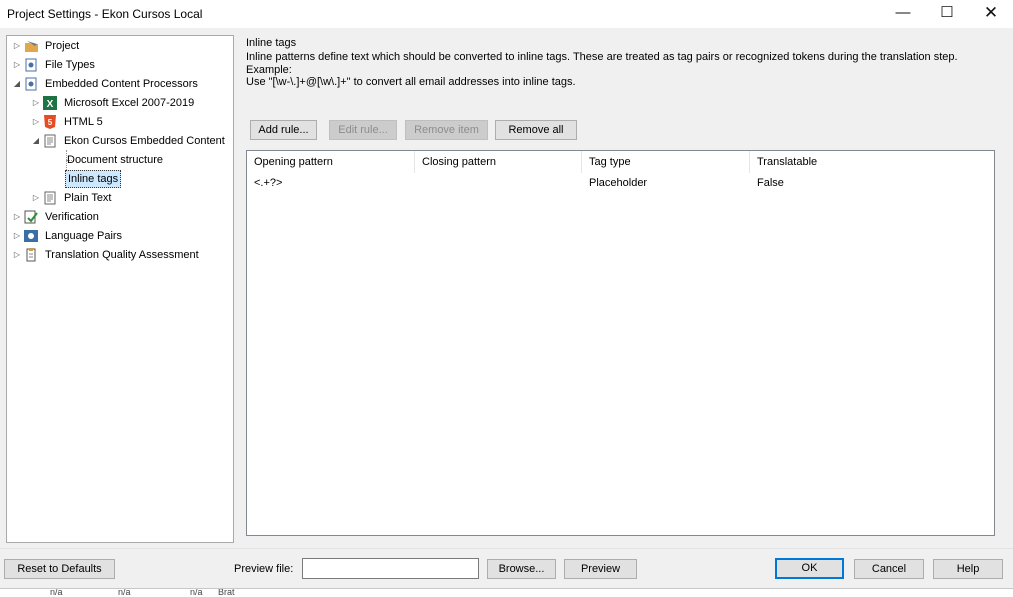 This screenshot has width=1013, height=597. What do you see at coordinates (93, 179) in the screenshot?
I see `tree-item-label: Inline tags` at bounding box center [93, 179].